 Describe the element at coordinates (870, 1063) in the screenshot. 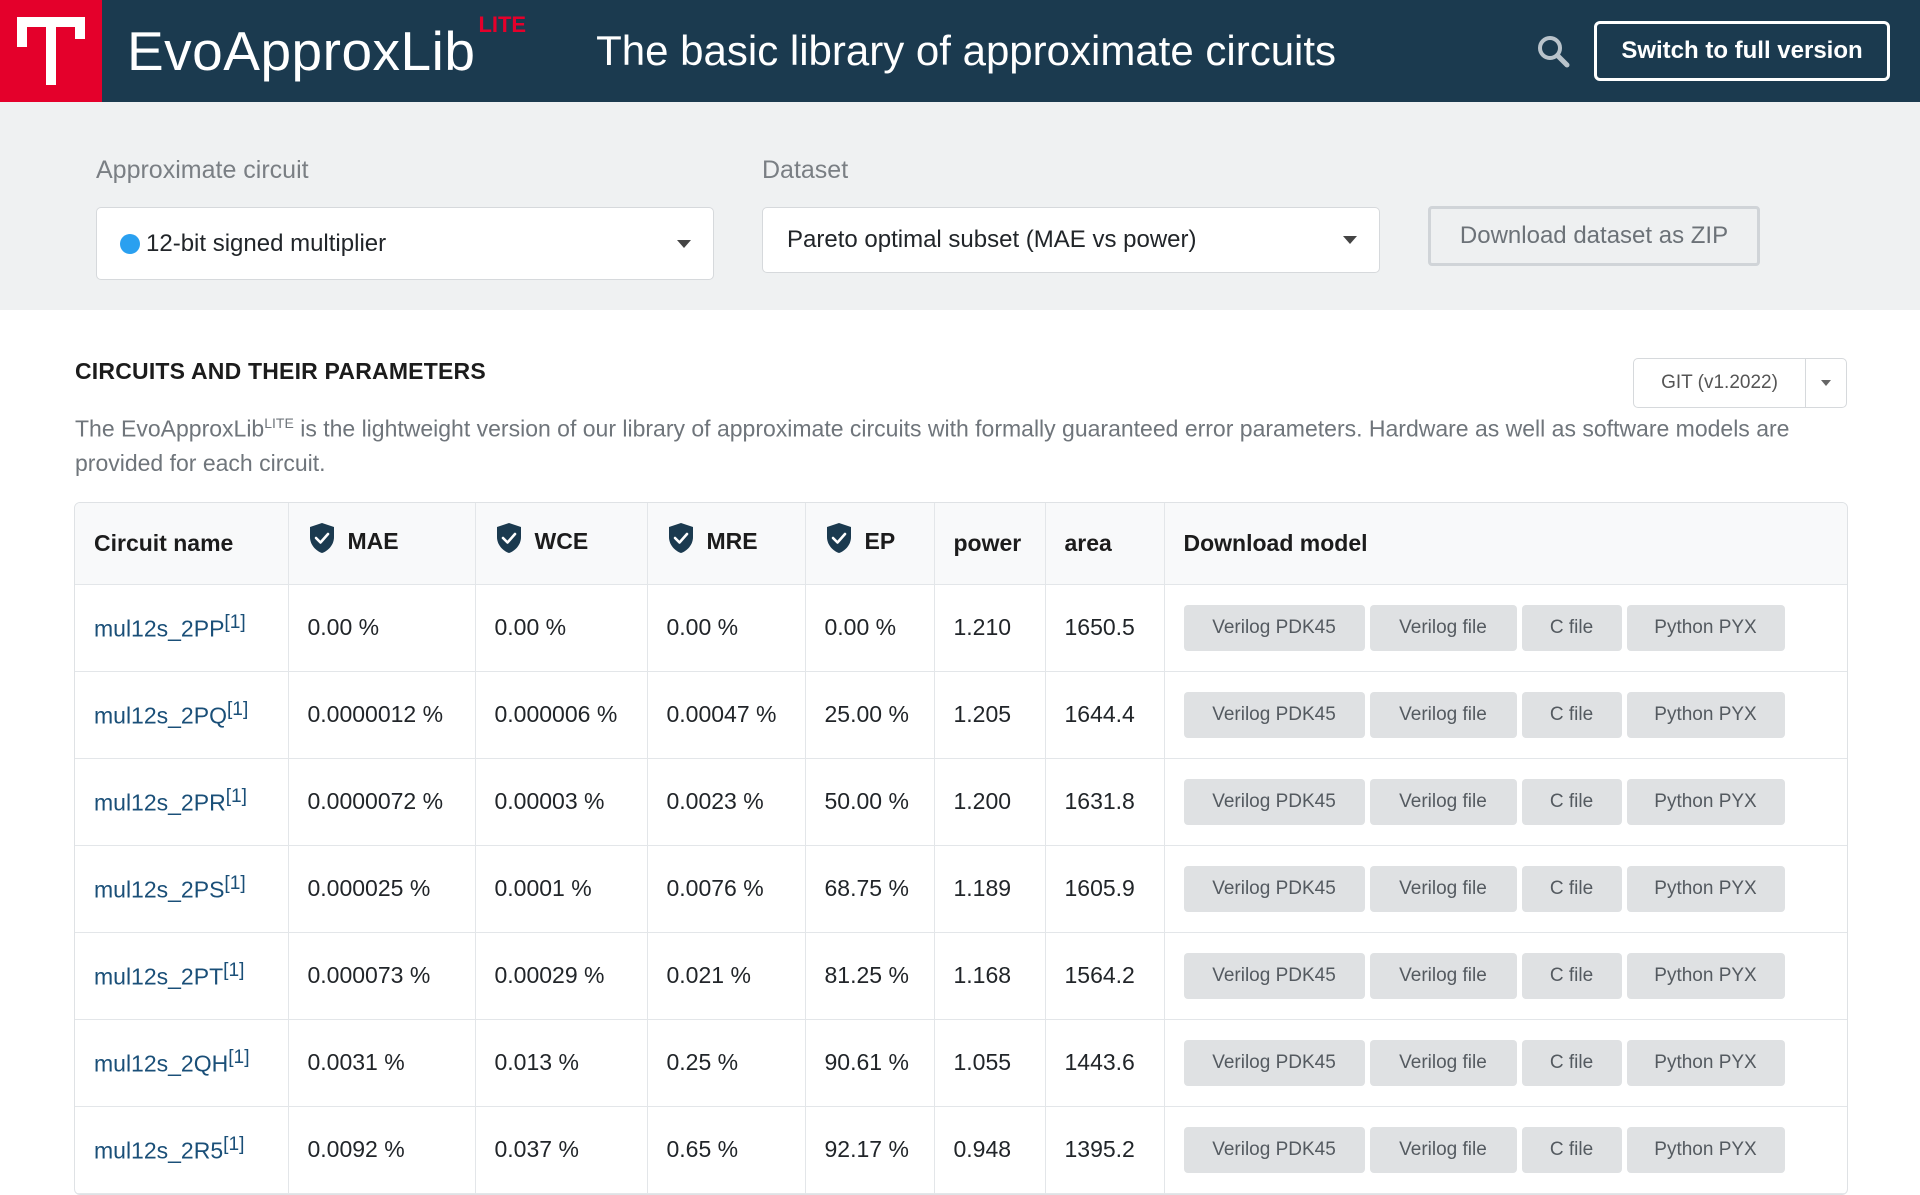

I see `ep-cell: 90.61 %` at that location.